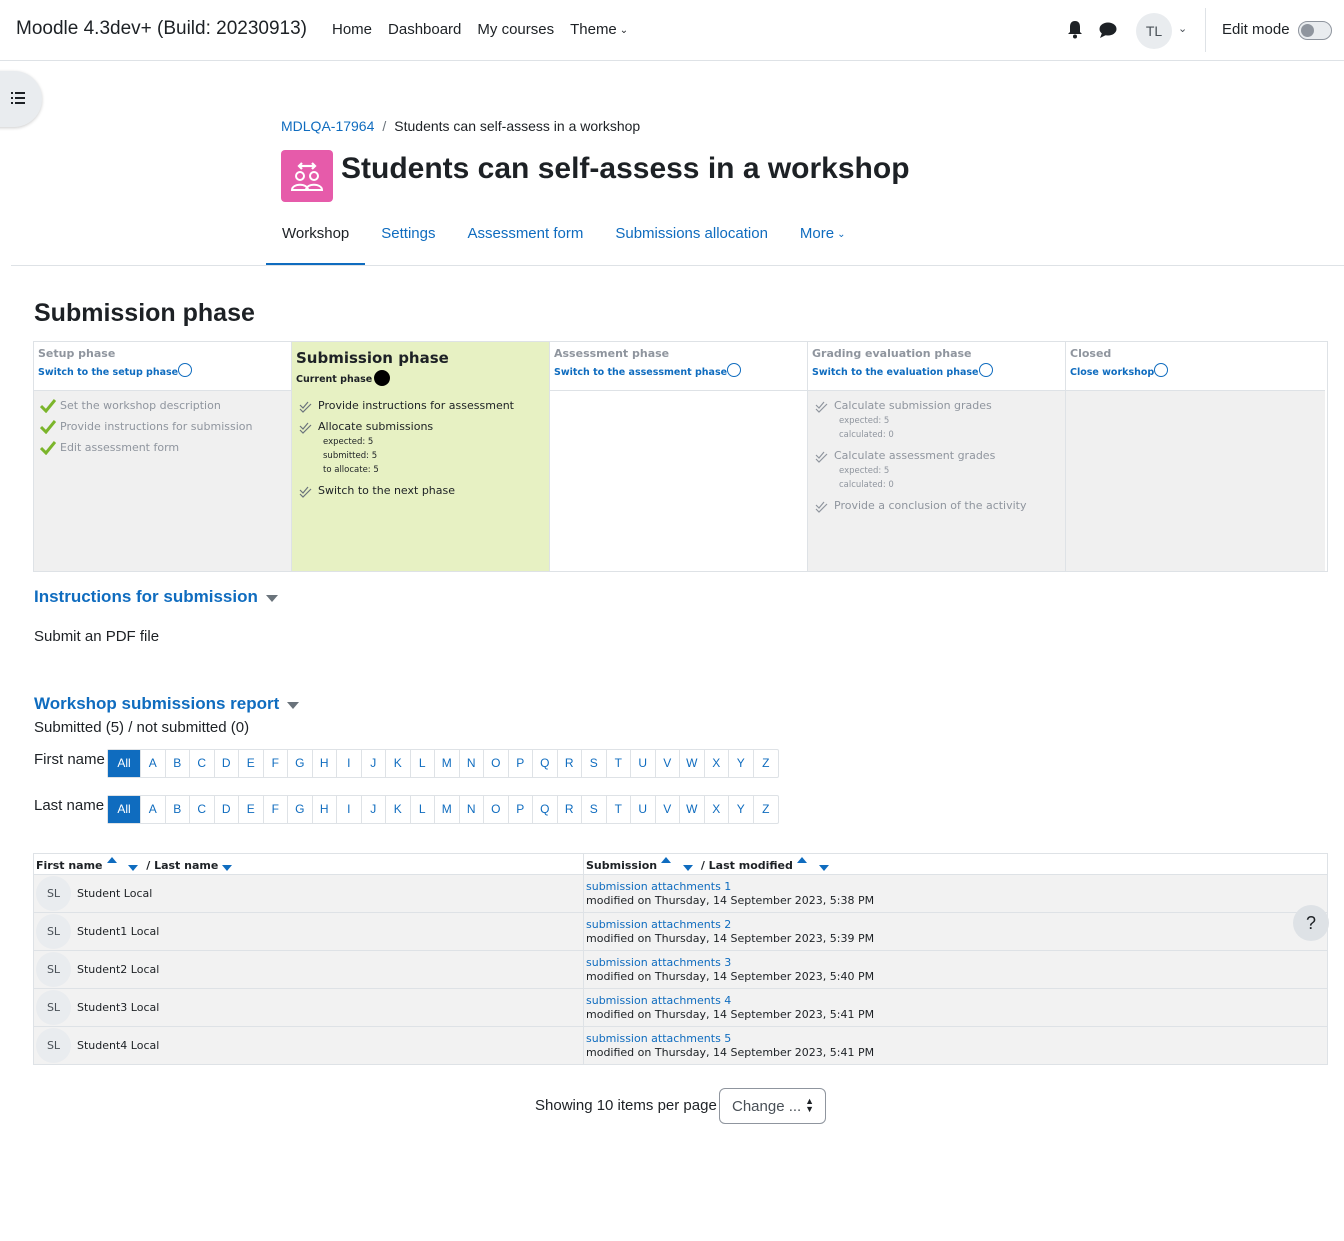 This screenshot has width=1344, height=1241. What do you see at coordinates (251, 809) in the screenshot?
I see `last-initial-letter-e: E` at bounding box center [251, 809].